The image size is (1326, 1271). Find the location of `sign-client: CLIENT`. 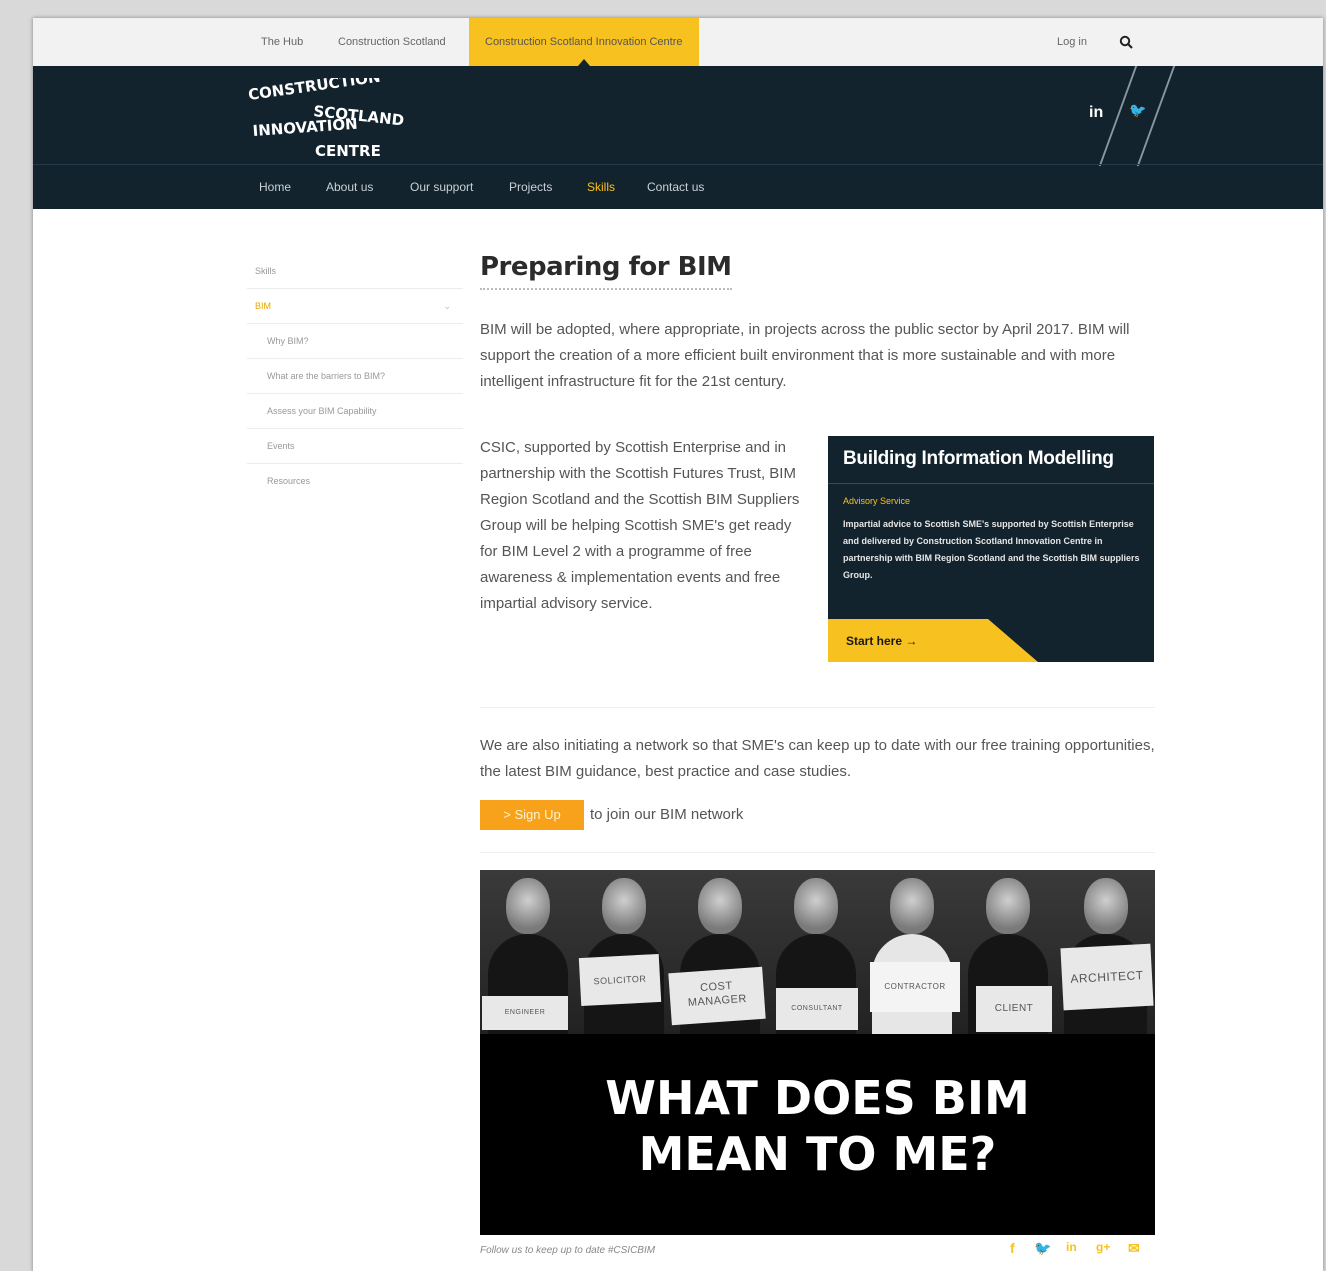

sign-client: CLIENT is located at coordinates (1014, 1009).